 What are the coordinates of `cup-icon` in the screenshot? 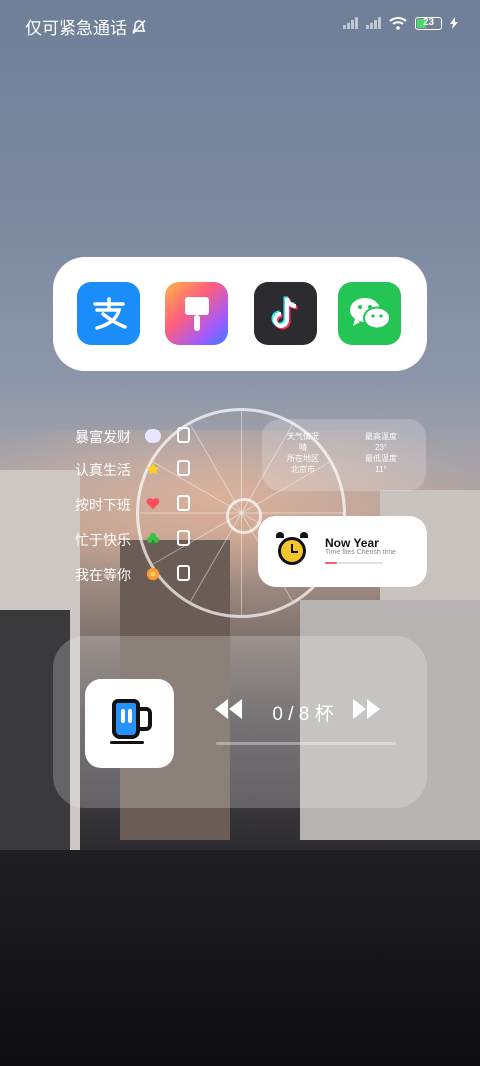 It's located at (126, 719).